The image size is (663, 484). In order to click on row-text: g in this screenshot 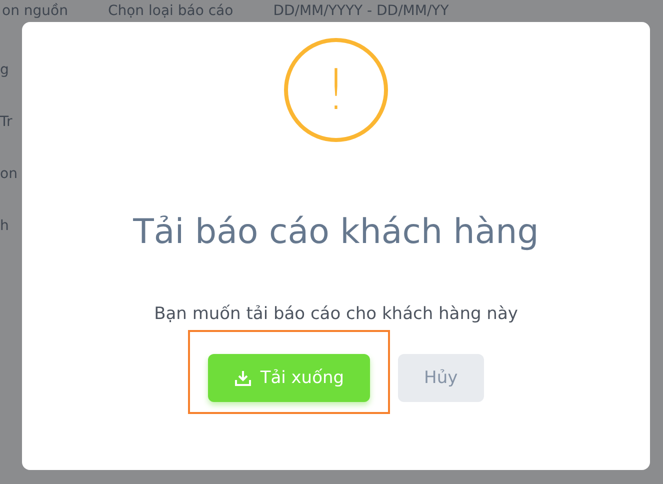, I will do `click(5, 70)`.